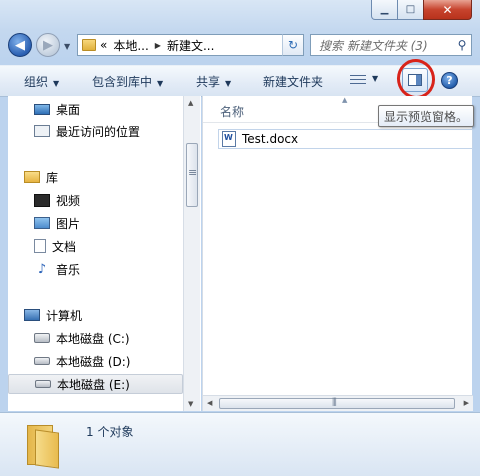  What do you see at coordinates (110, 432) in the screenshot?
I see `item-count: 1 个对象` at bounding box center [110, 432].